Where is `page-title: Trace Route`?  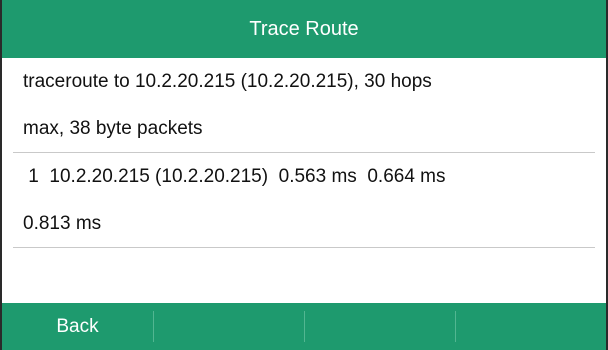 page-title: Trace Route is located at coordinates (304, 28).